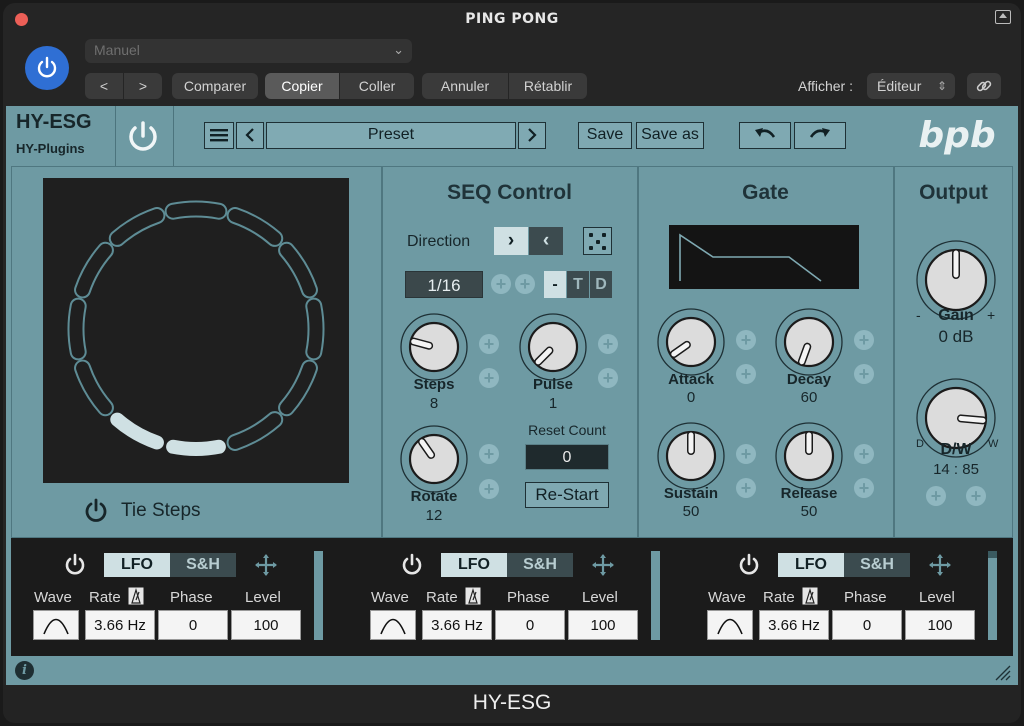 The image size is (1024, 726). Describe the element at coordinates (137, 431) in the screenshot. I see `seq-step-active` at that location.